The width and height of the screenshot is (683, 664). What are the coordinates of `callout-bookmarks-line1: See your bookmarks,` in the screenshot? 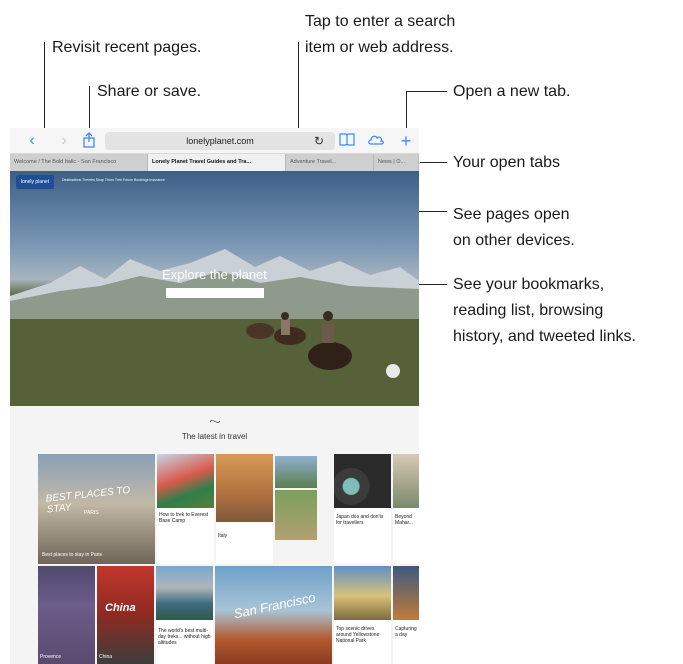 It's located at (529, 284).